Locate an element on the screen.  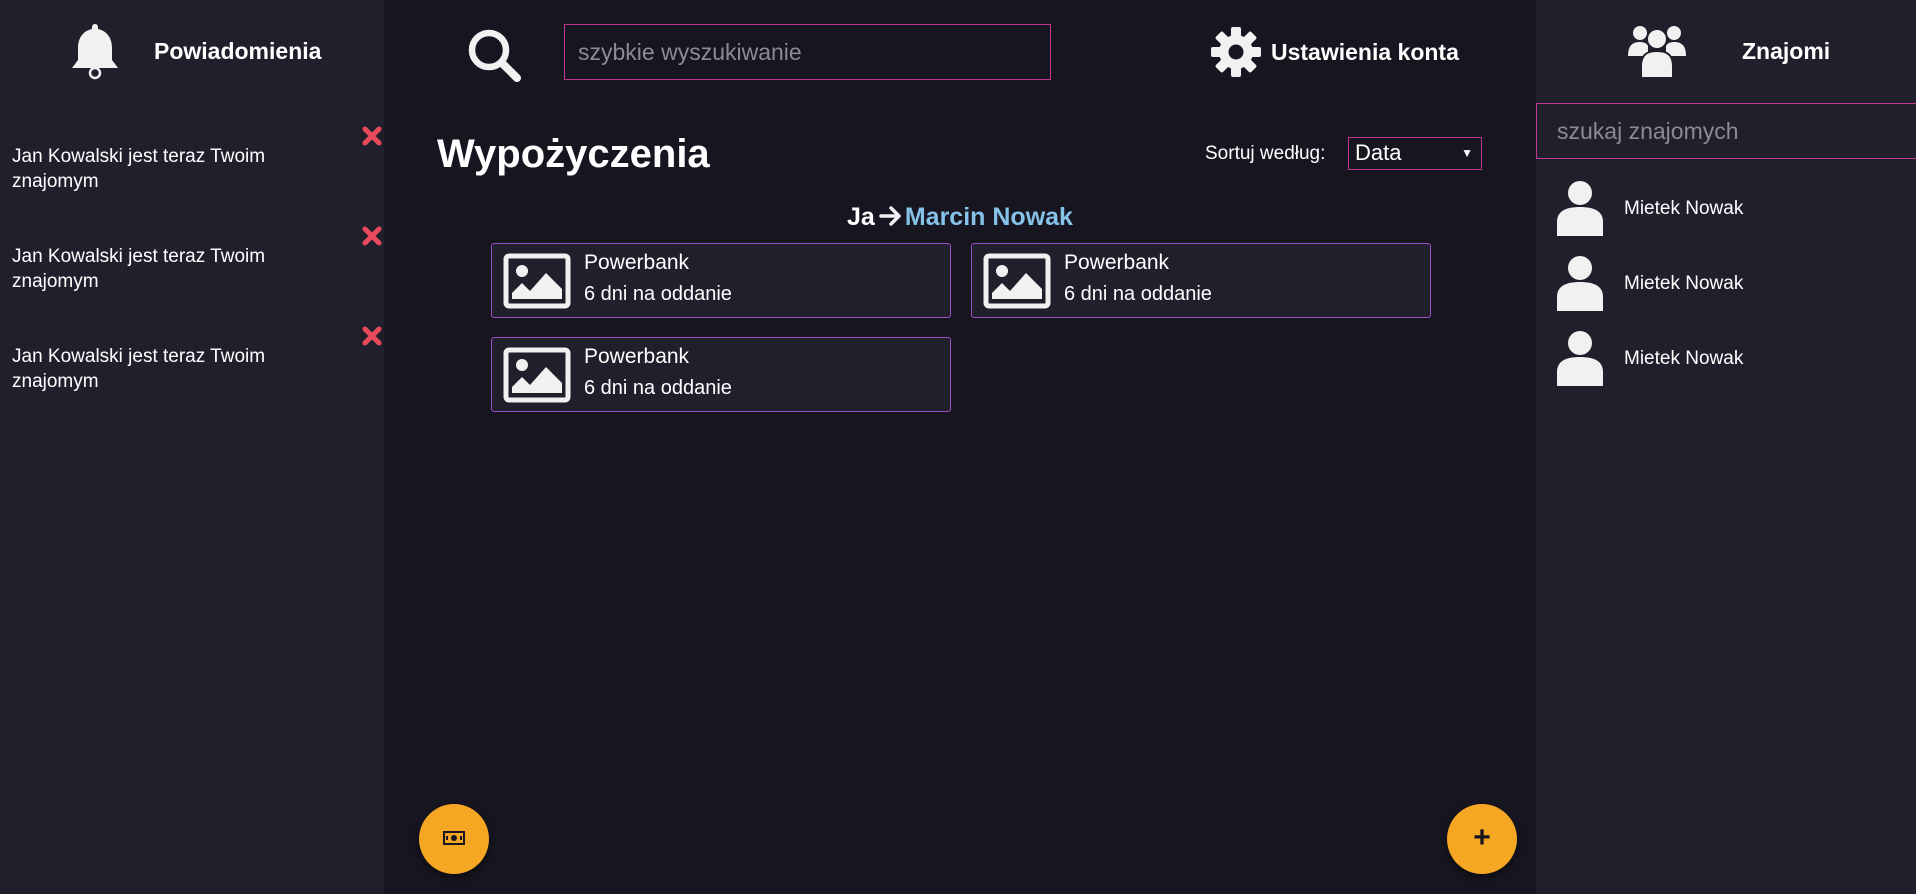
quick-search-input is located at coordinates (807, 52).